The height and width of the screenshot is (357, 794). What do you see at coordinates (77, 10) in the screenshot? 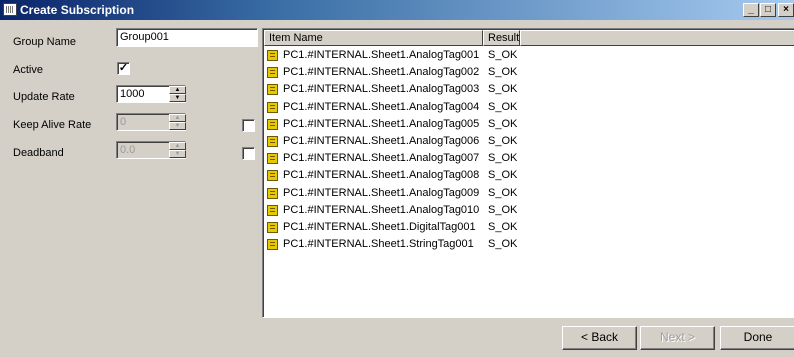
I see `window-title: Create Subscription` at bounding box center [77, 10].